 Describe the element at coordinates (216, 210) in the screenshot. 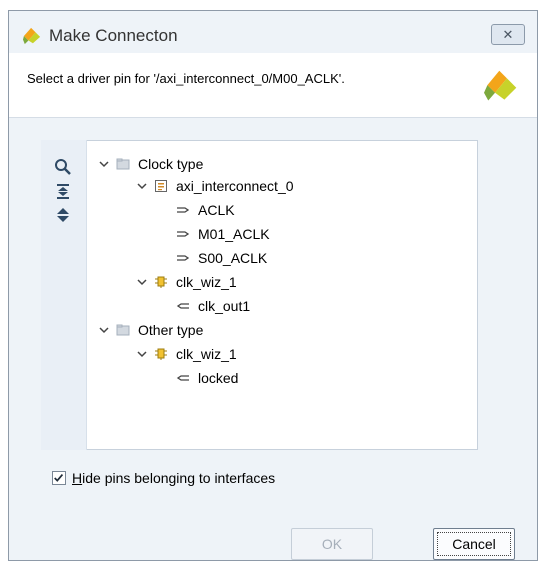

I see `tree-node-label: ACLK` at that location.